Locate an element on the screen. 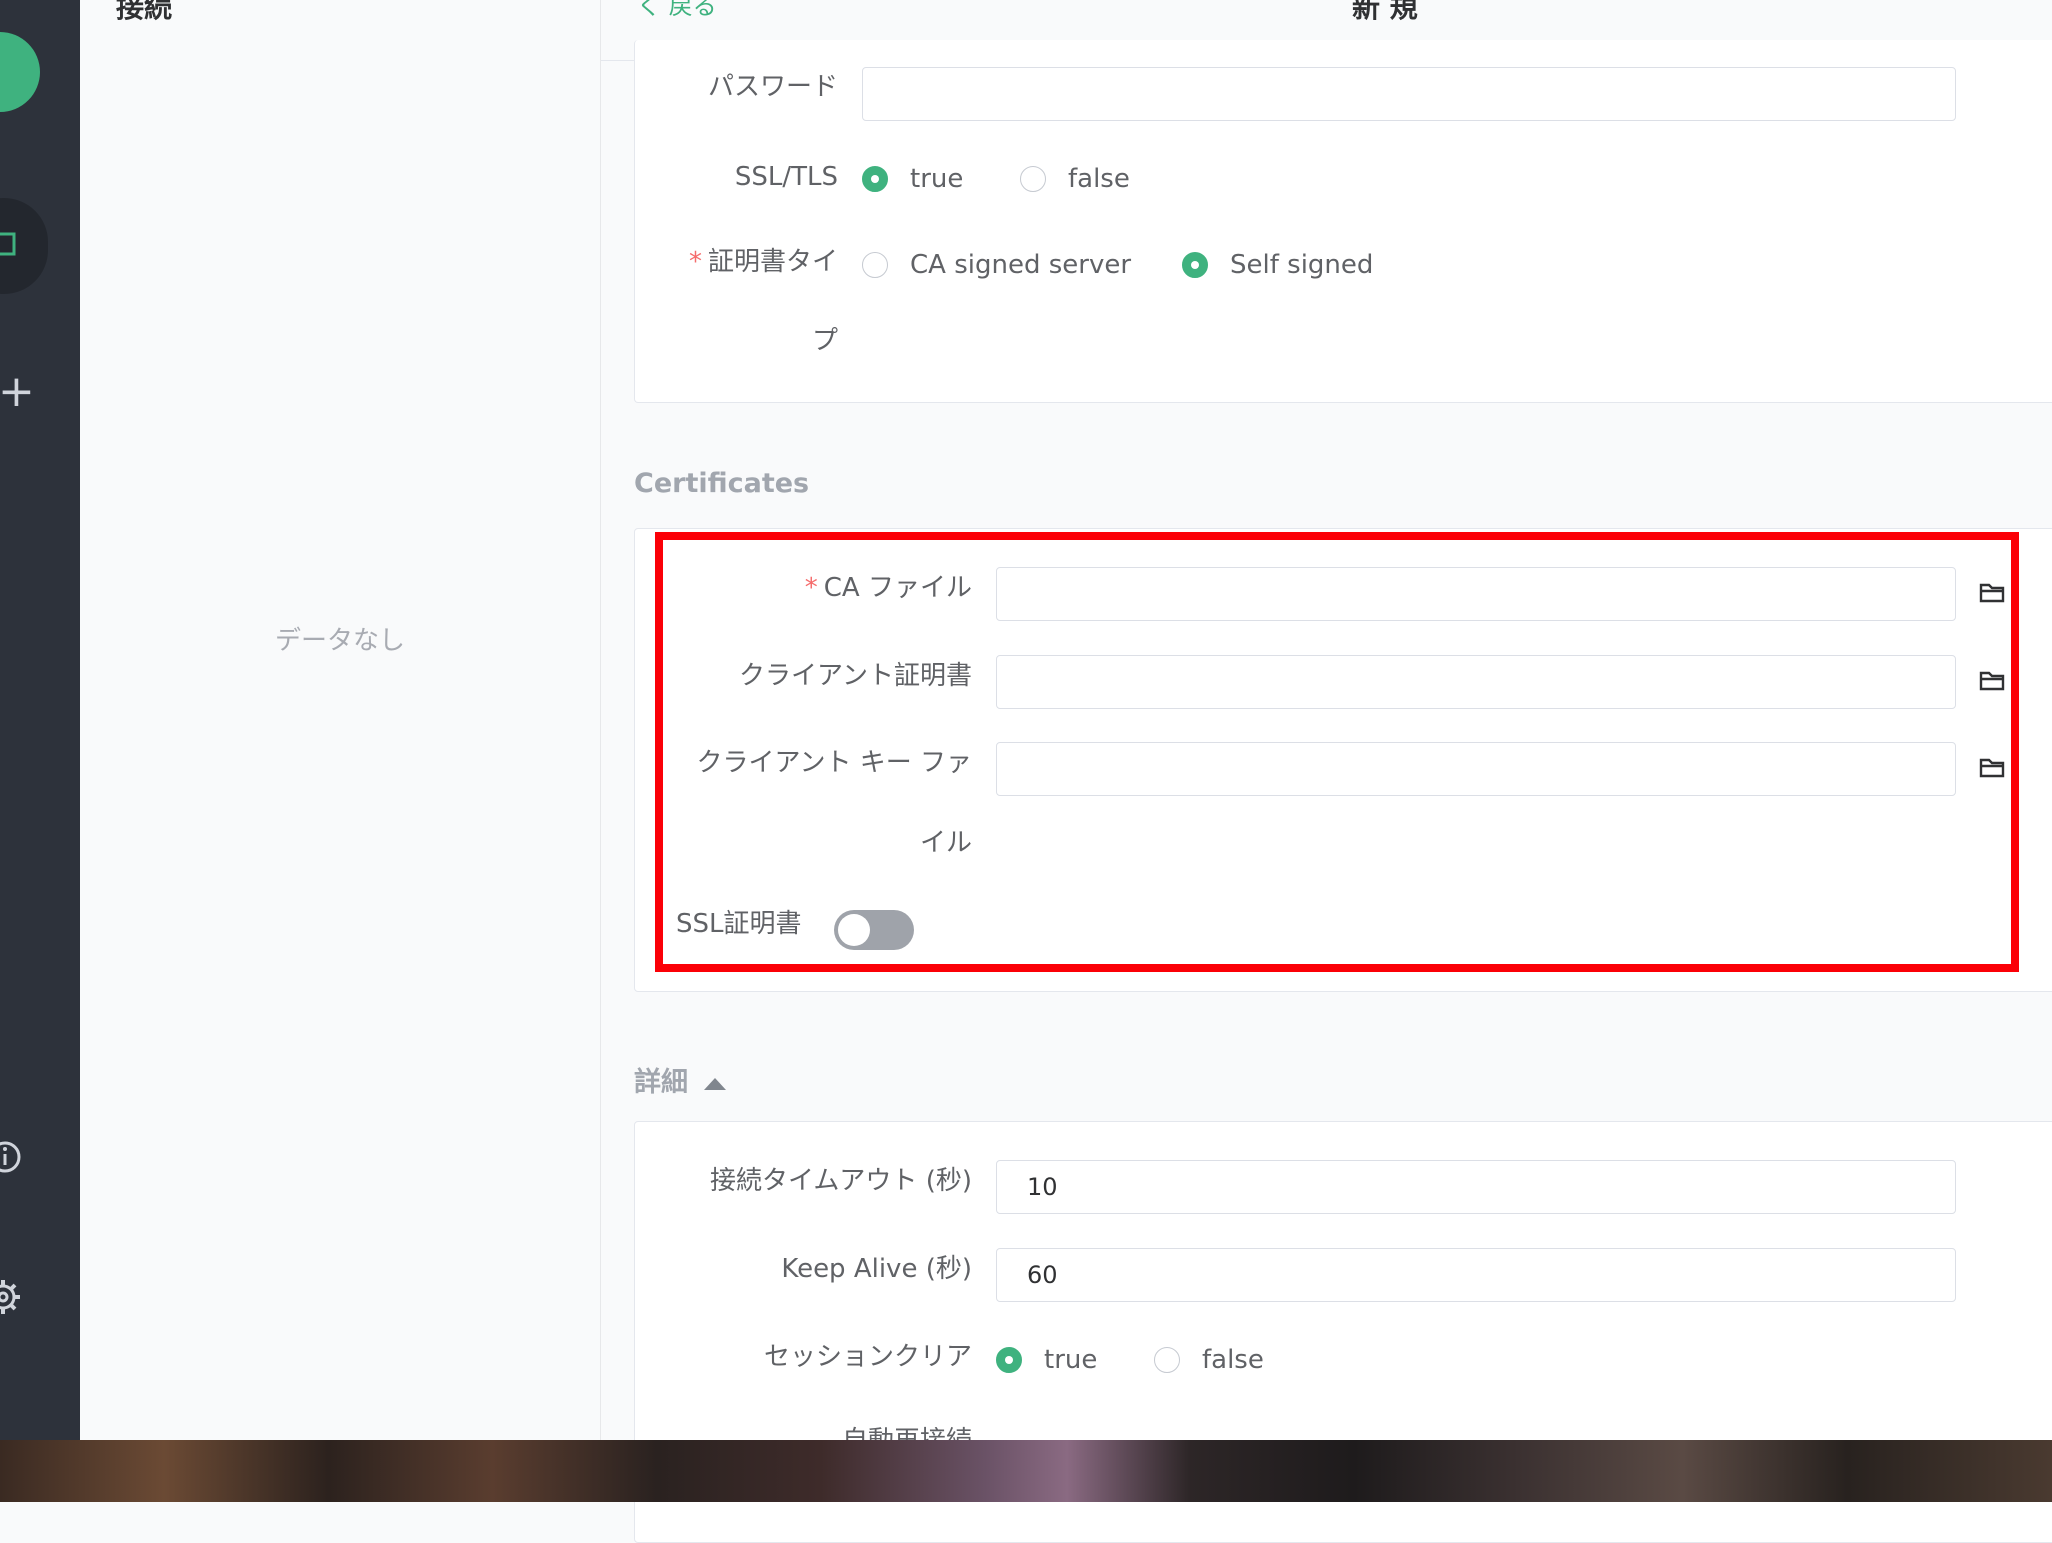  desktop-wallpaper is located at coordinates (1026, 1471).